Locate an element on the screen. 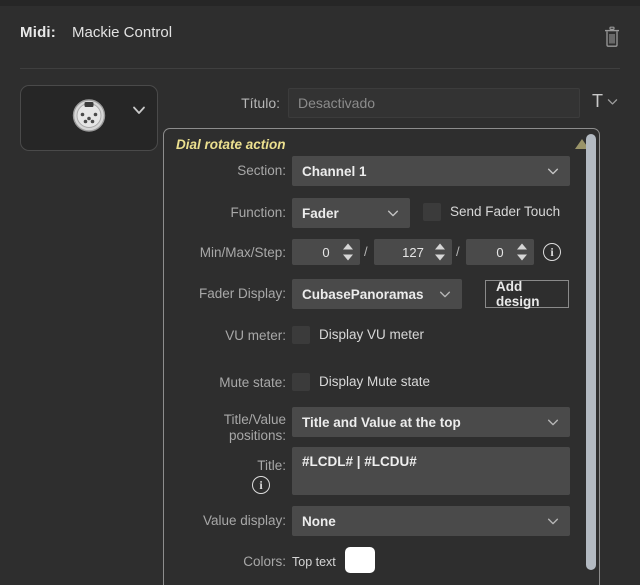  function-label: Function: is located at coordinates (258, 212).